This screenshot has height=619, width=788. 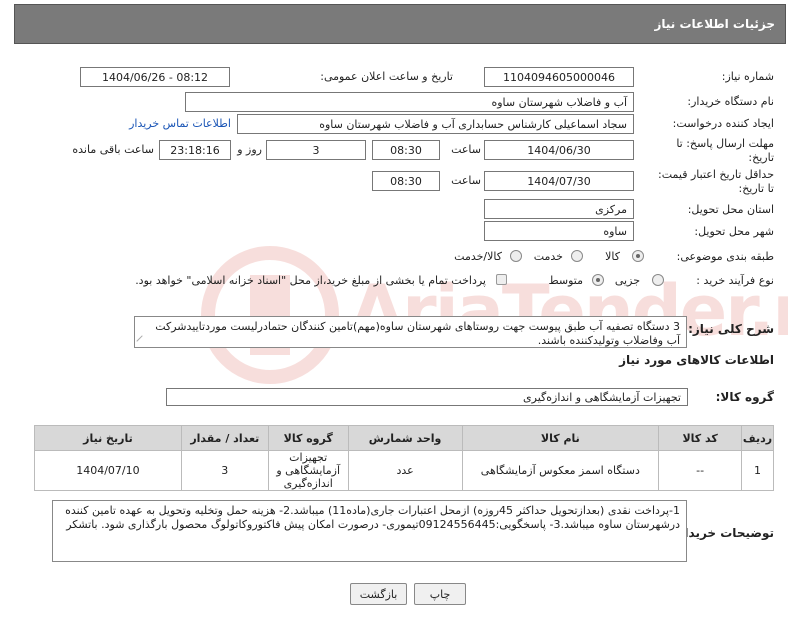 What do you see at coordinates (113, 149) in the screenshot?
I see `remaining-time-label: ساعت باقی مانده` at bounding box center [113, 149].